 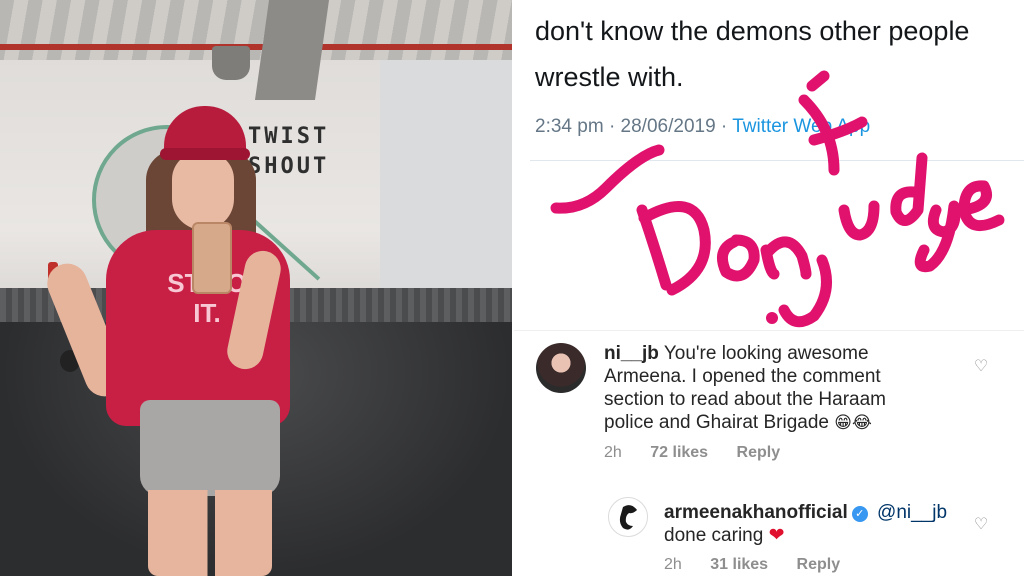 I want to click on back-wall, so click(x=446, y=175).